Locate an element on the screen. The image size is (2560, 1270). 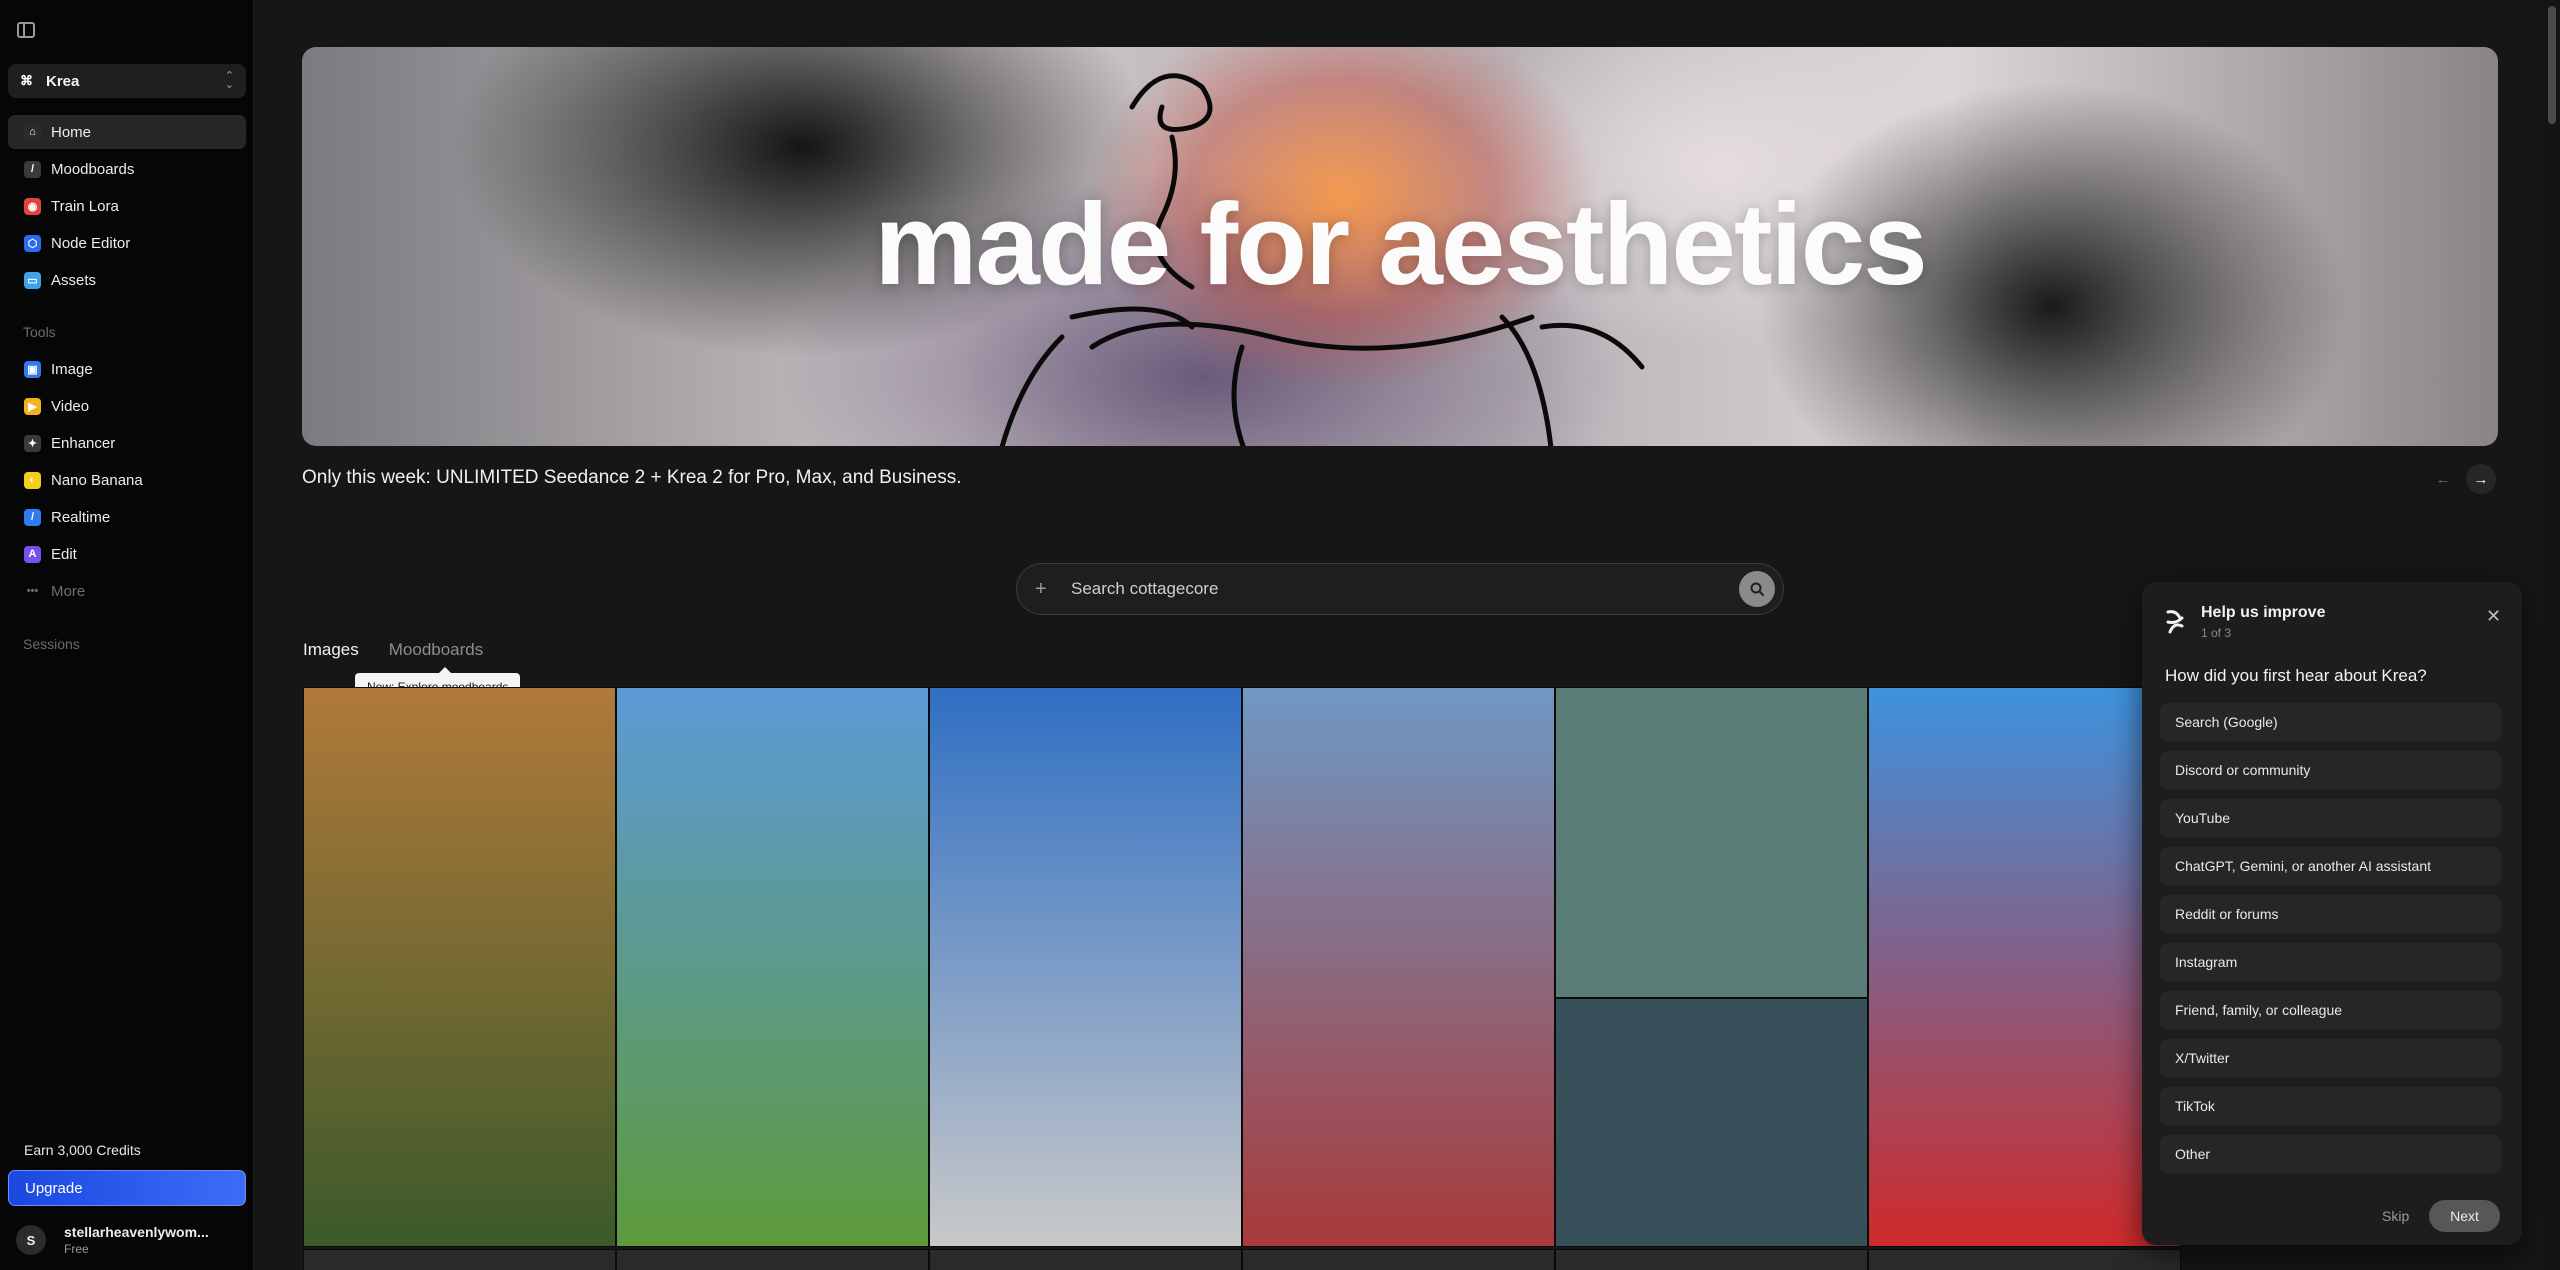
chevron-updown-icon: ⌃ ⌄ is located at coordinates (229, 80).